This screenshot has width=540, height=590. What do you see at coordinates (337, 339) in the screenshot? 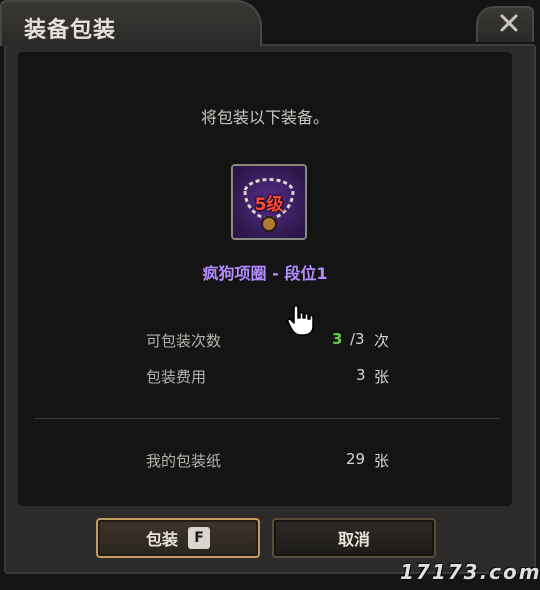
I see `pack-count-current: 3` at bounding box center [337, 339].